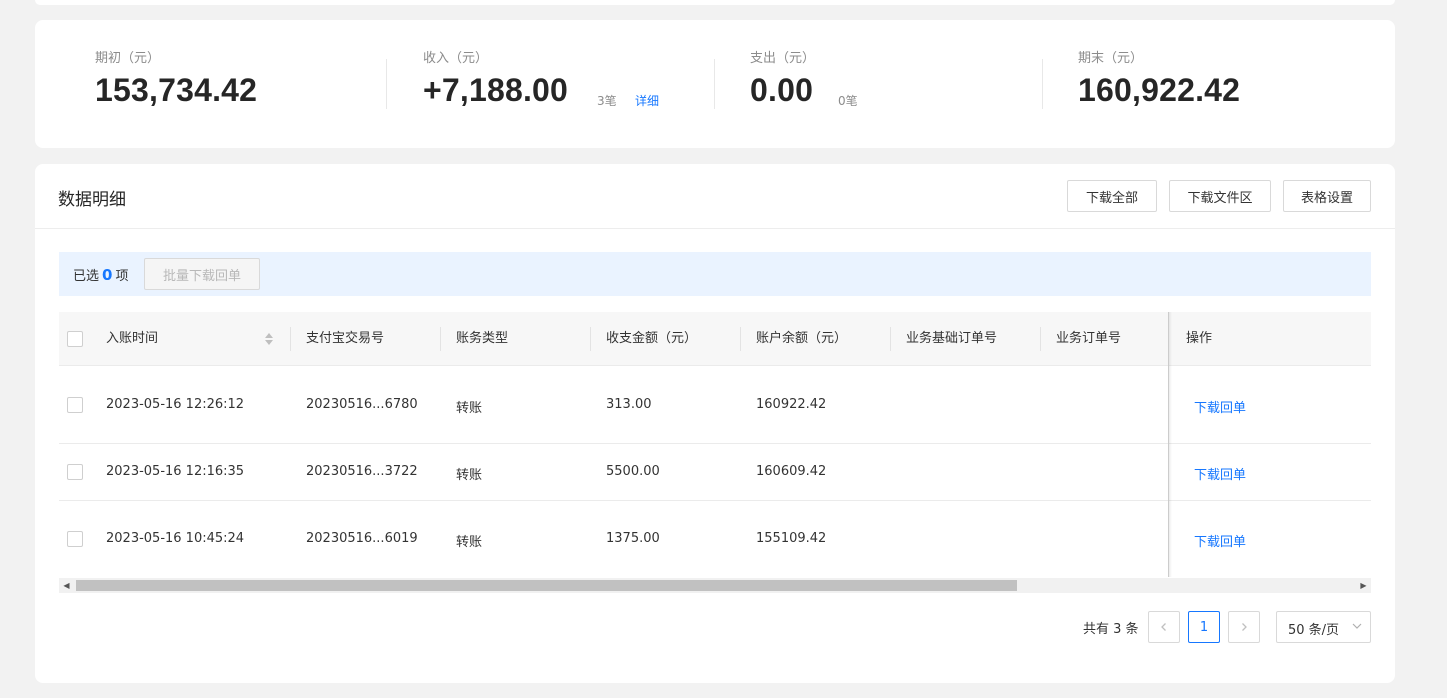 This screenshot has height=698, width=1447. Describe the element at coordinates (175, 538) in the screenshot. I see `cell-time: 2023-05-16 10:45:24` at that location.